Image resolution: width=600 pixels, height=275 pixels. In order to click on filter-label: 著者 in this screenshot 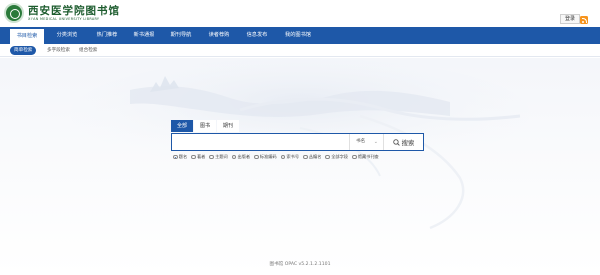, I will do `click(201, 156)`.